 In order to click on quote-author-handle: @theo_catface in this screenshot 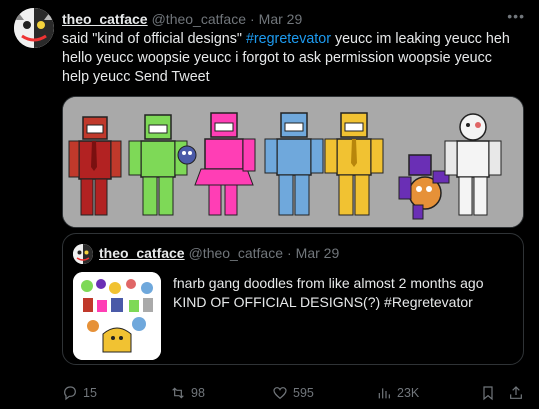, I will do `click(236, 253)`.